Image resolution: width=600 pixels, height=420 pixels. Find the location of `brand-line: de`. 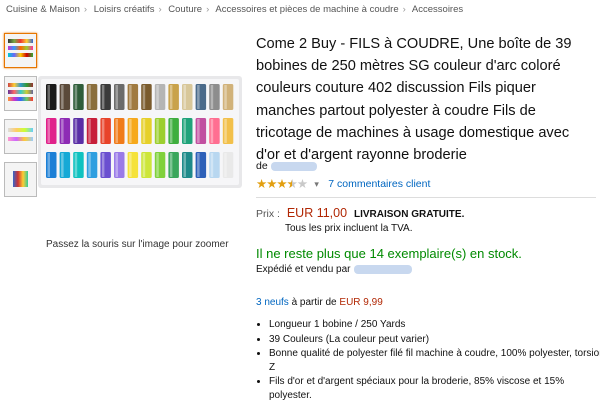

brand-line: de is located at coordinates (286, 166).